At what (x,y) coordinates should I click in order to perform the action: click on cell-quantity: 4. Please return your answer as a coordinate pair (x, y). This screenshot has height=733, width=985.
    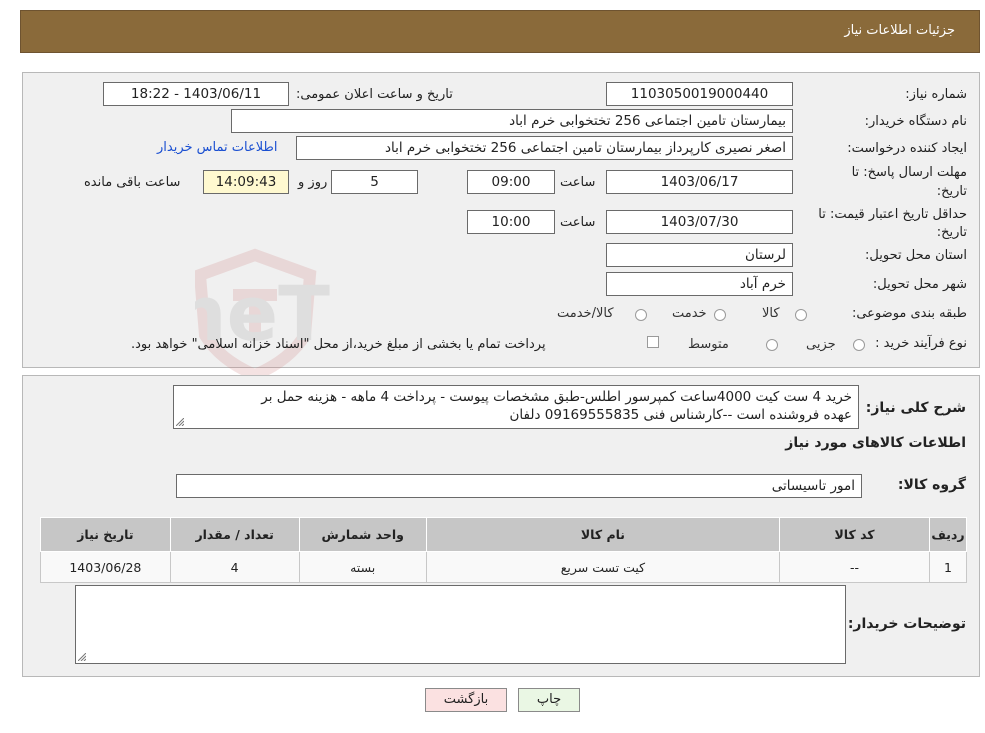
    Looking at the image, I should click on (234, 567).